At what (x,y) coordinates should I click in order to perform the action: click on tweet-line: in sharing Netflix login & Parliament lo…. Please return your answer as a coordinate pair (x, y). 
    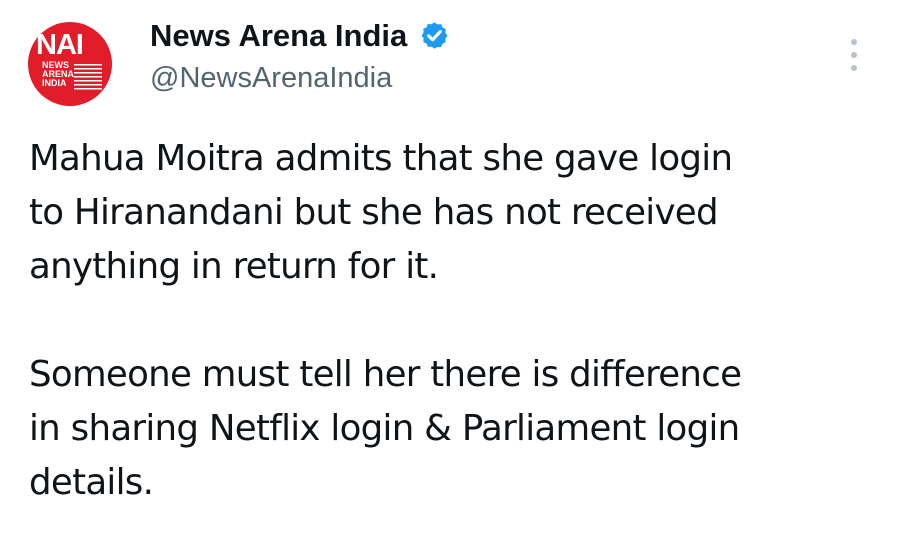
    Looking at the image, I should click on (384, 428).